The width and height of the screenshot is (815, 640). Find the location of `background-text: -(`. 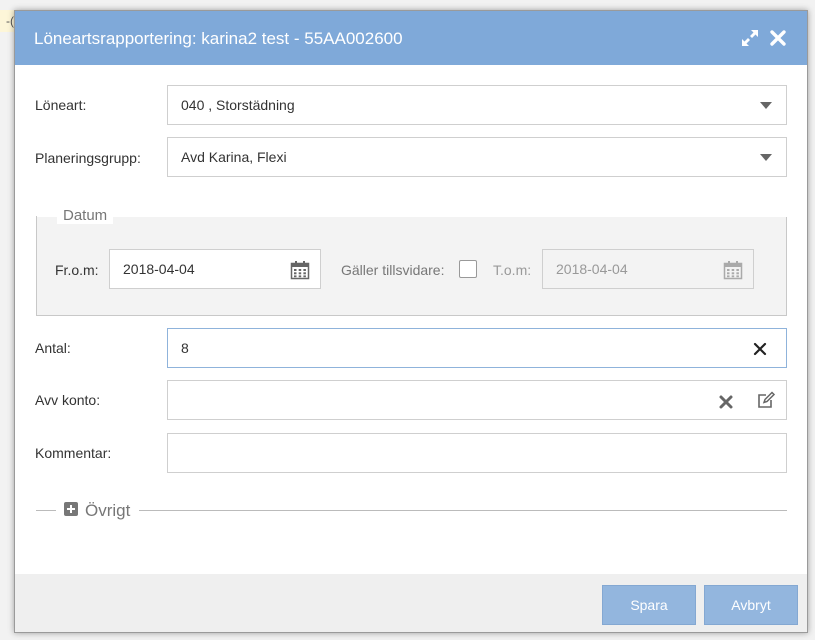

background-text: -( is located at coordinates (10, 21).